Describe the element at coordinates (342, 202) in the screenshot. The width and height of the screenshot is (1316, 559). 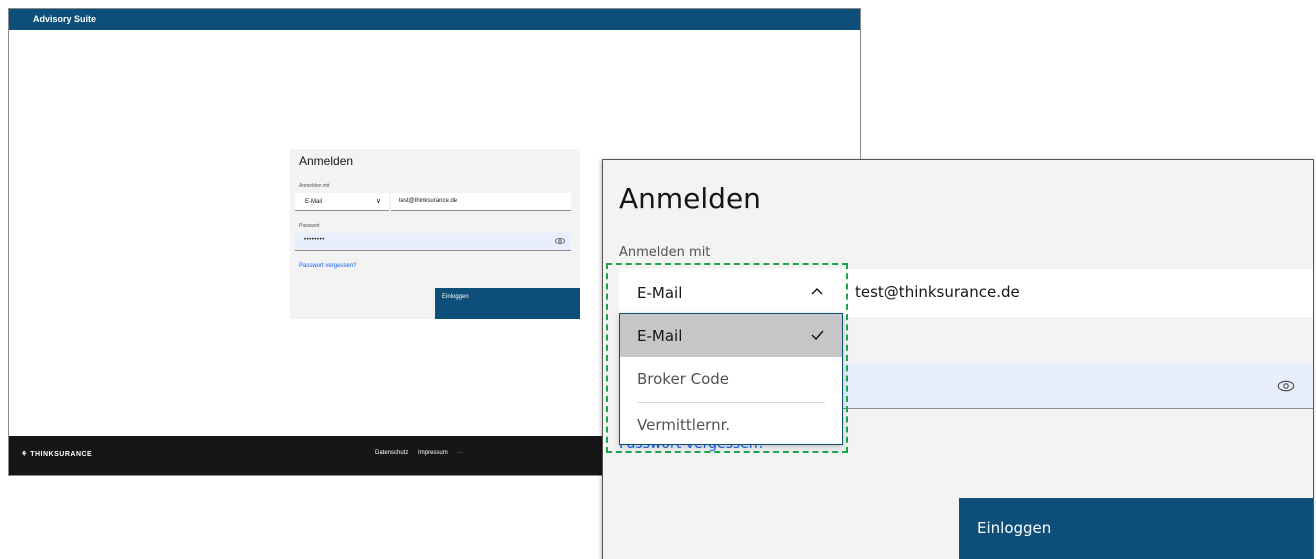
I see `login-method-select: E-Mail ∨` at that location.